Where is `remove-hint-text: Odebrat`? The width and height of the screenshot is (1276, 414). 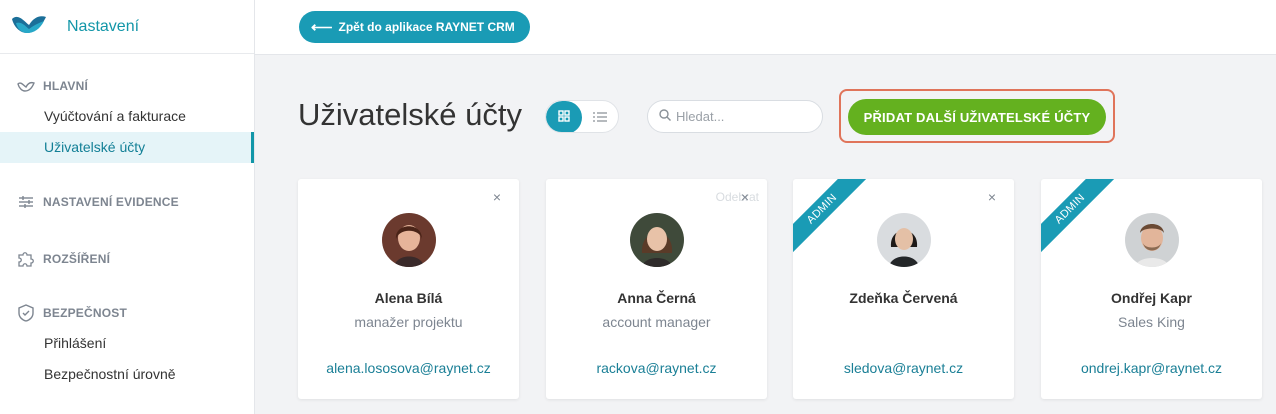 remove-hint-text: Odebrat is located at coordinates (737, 197).